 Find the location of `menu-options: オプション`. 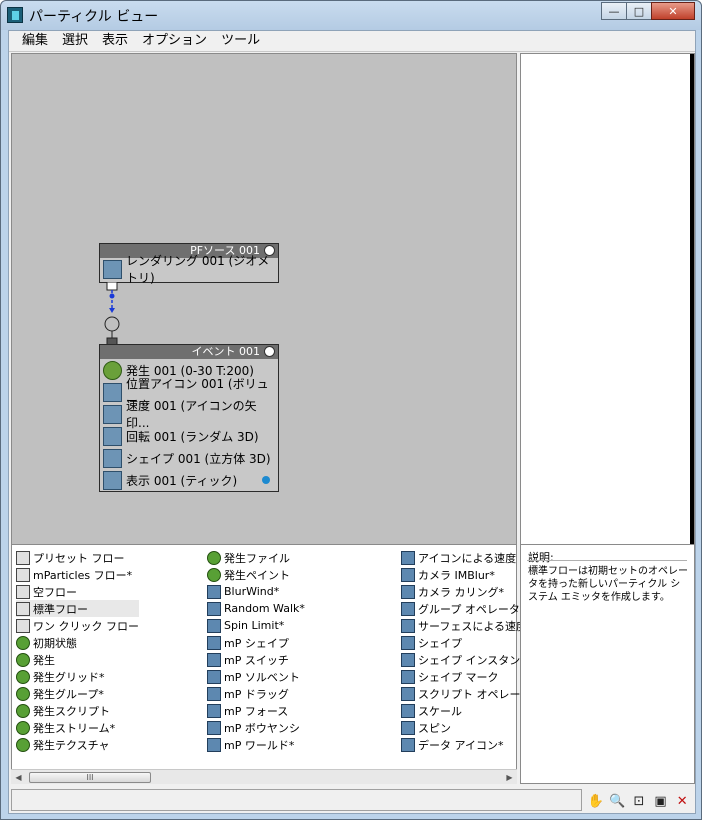

menu-options: オプション is located at coordinates (174, 41).